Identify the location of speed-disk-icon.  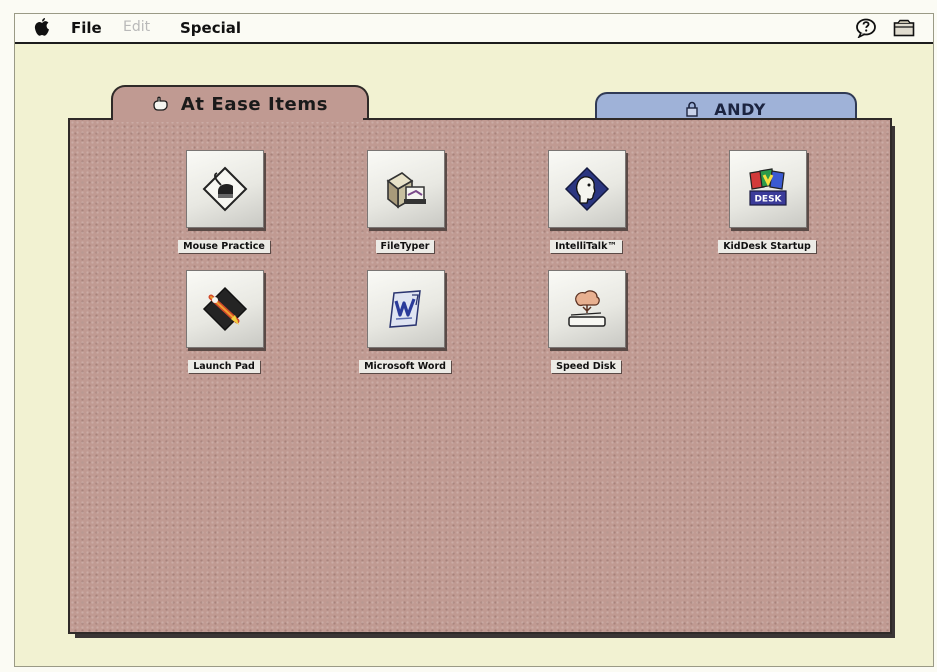
(587, 308).